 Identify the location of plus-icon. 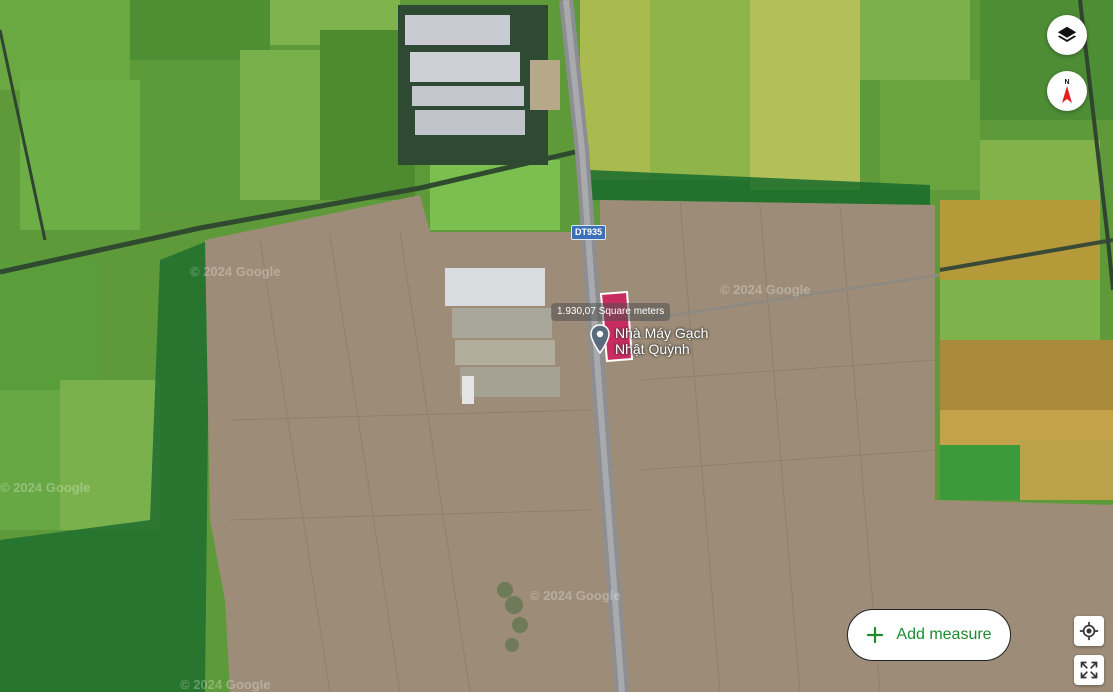
(875, 635).